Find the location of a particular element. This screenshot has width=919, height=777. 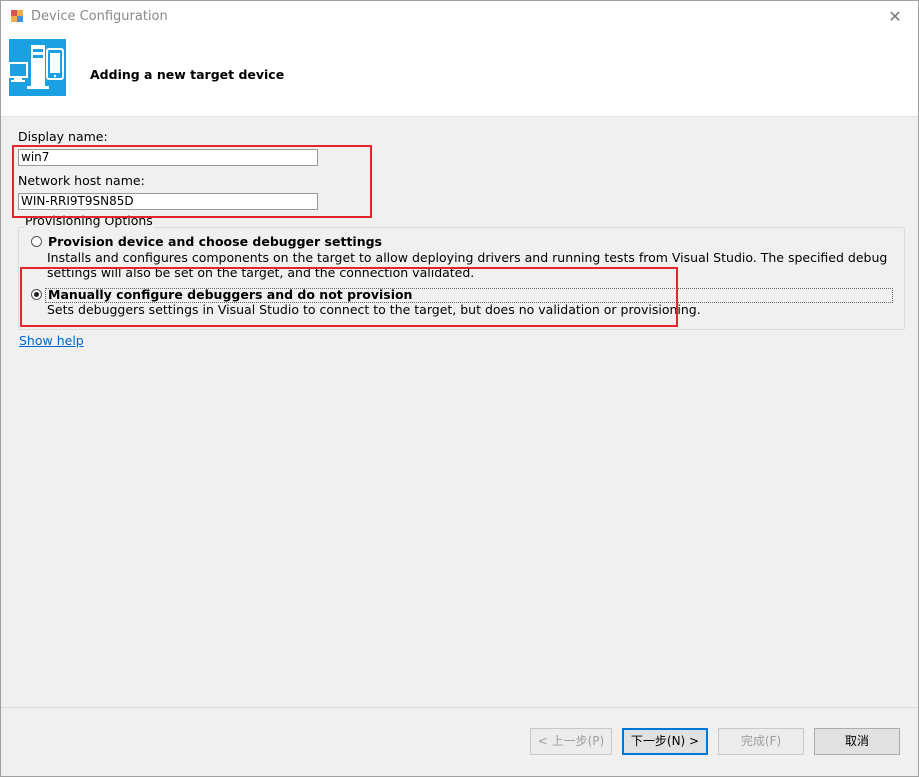

title-bar: Device Configuration ✕ is located at coordinates (459, 16).